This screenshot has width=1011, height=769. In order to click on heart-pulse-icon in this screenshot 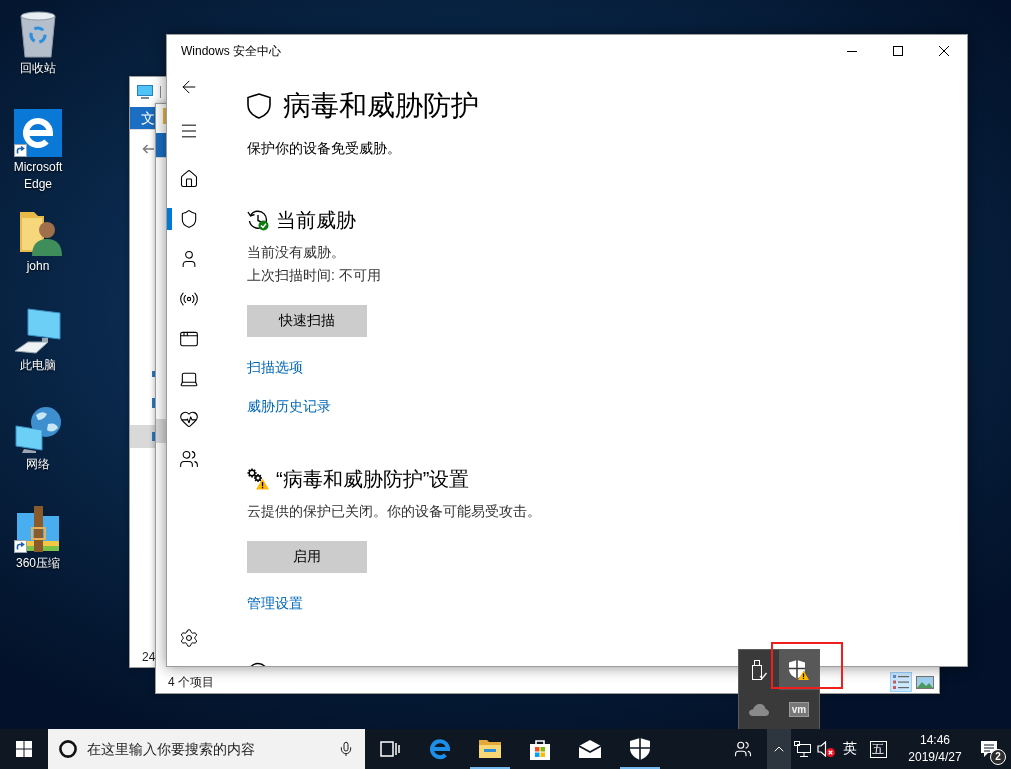, I will do `click(189, 419)`.